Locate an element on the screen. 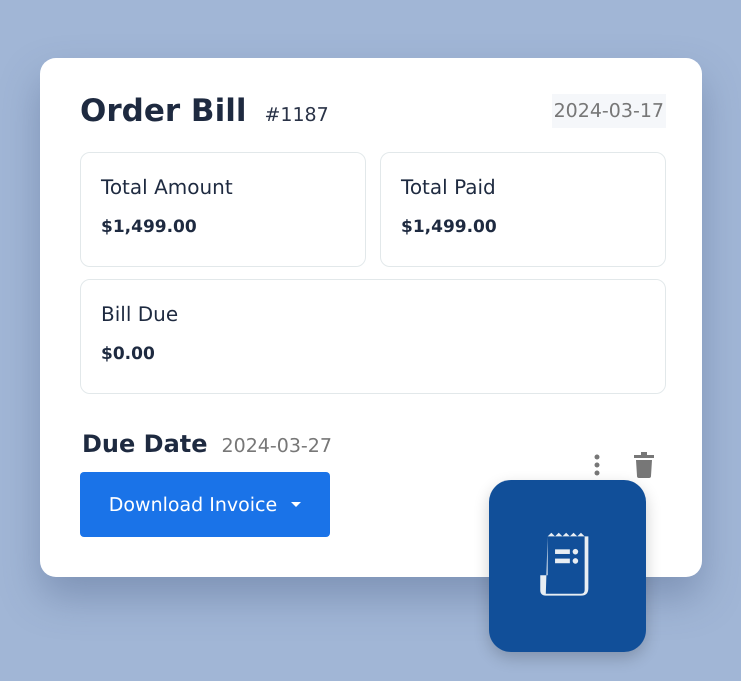 This screenshot has height=681, width=741. trash-icon is located at coordinates (644, 465).